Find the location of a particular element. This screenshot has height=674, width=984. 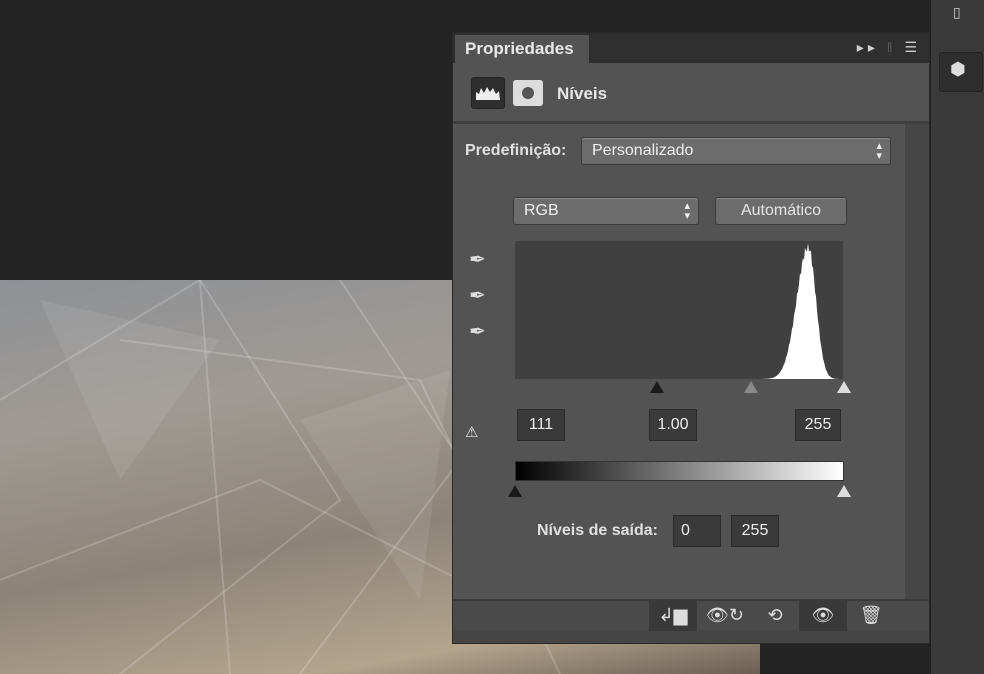

black-eyedropper-icon: ✒ is located at coordinates (477, 259).